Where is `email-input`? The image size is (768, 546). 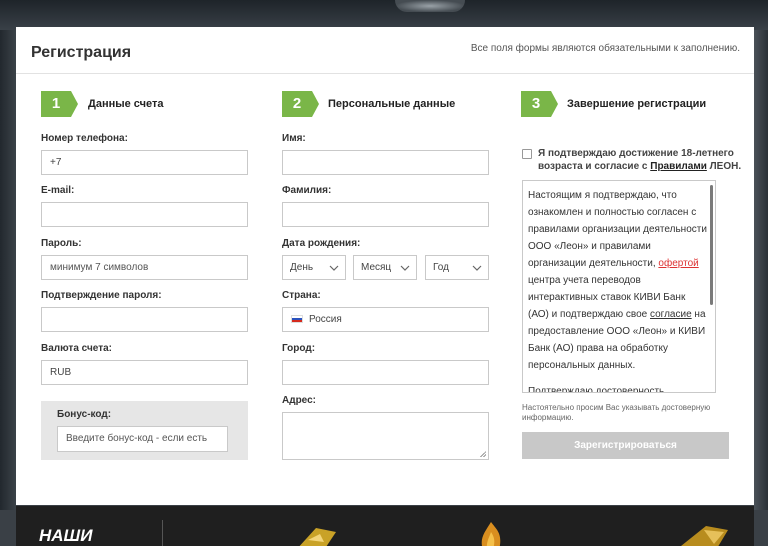 email-input is located at coordinates (144, 214).